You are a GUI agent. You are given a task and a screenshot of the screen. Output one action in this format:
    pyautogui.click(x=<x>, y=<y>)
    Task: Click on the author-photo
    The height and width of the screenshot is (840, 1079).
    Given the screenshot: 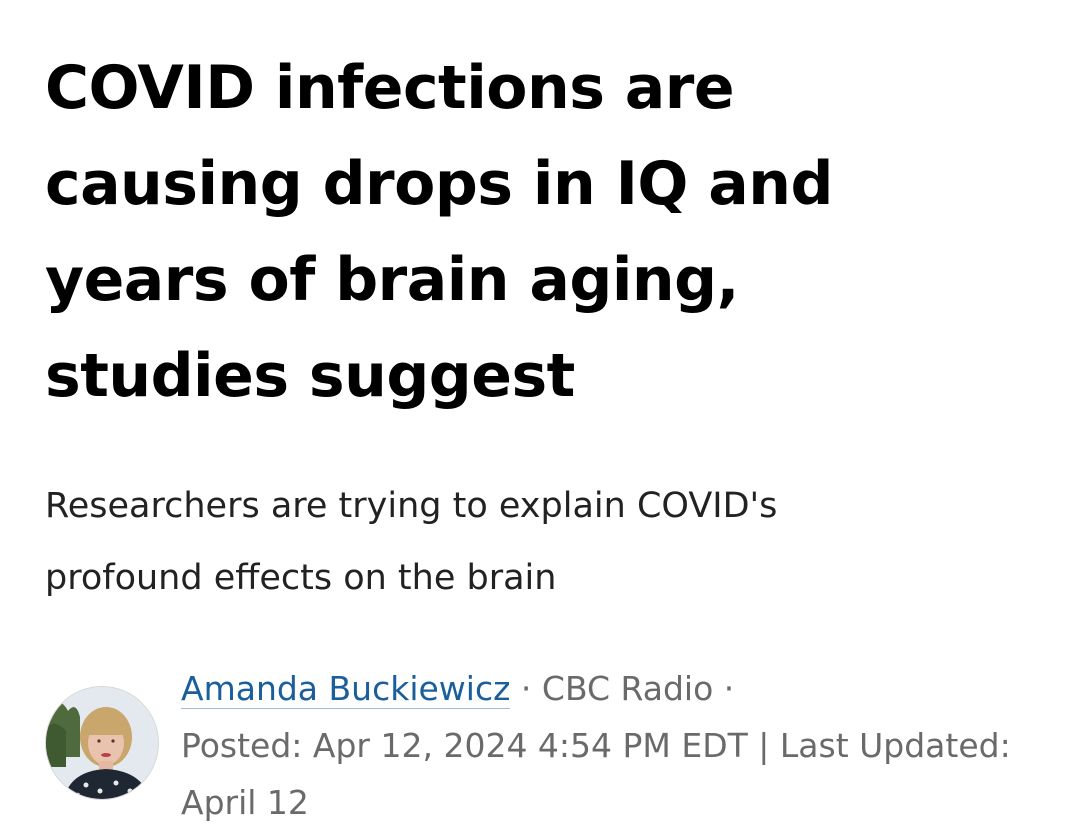 What is the action you would take?
    pyautogui.click(x=102, y=743)
    